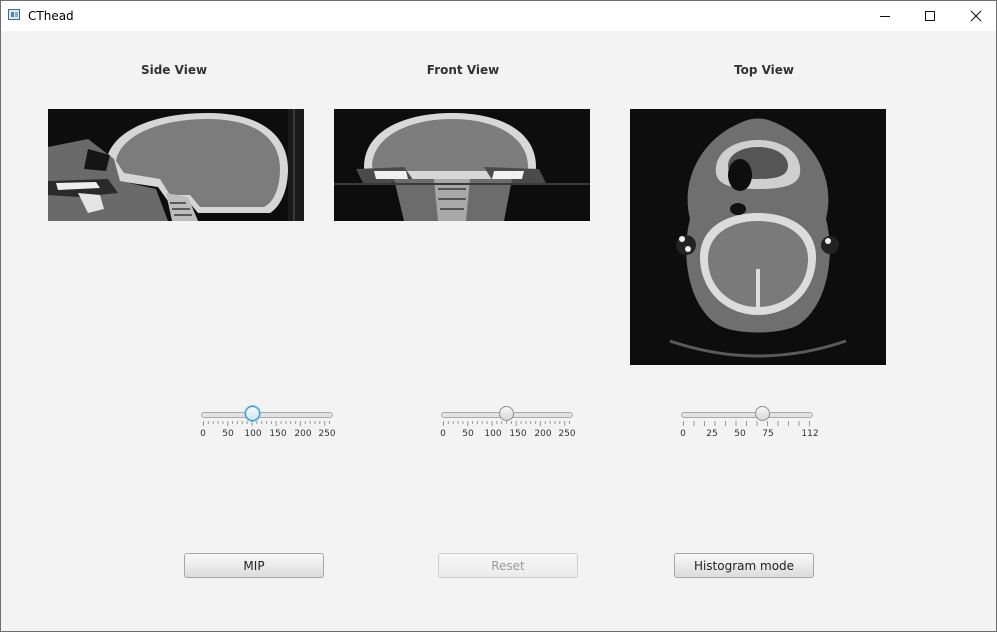  I want to click on close-button, so click(975, 16).